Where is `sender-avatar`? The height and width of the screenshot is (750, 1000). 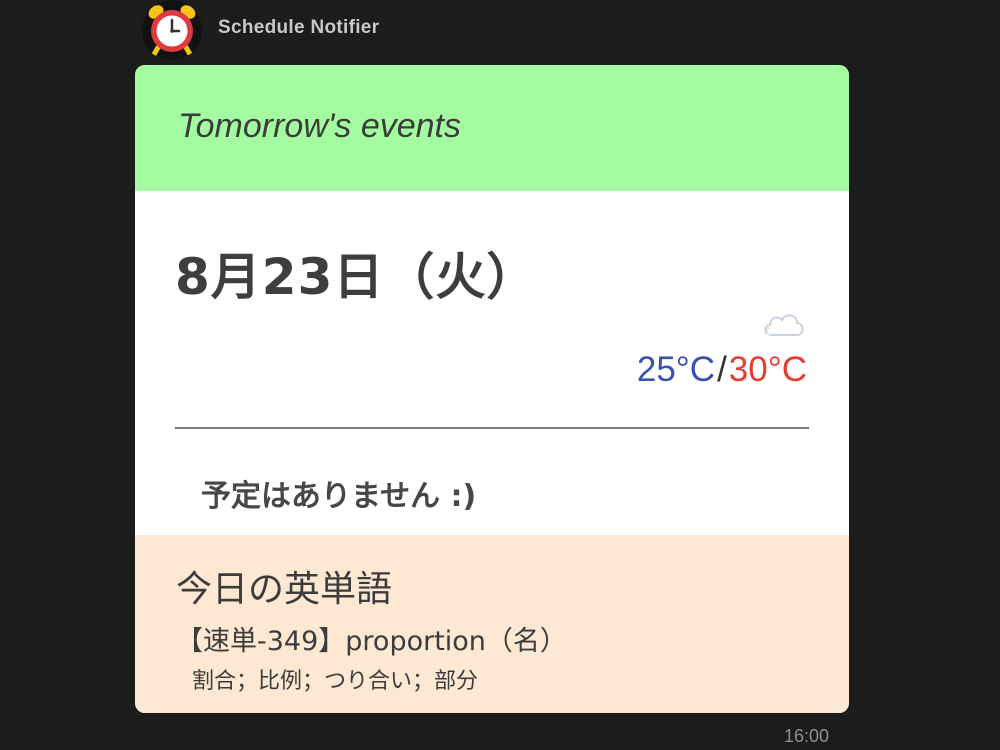 sender-avatar is located at coordinates (172, 30).